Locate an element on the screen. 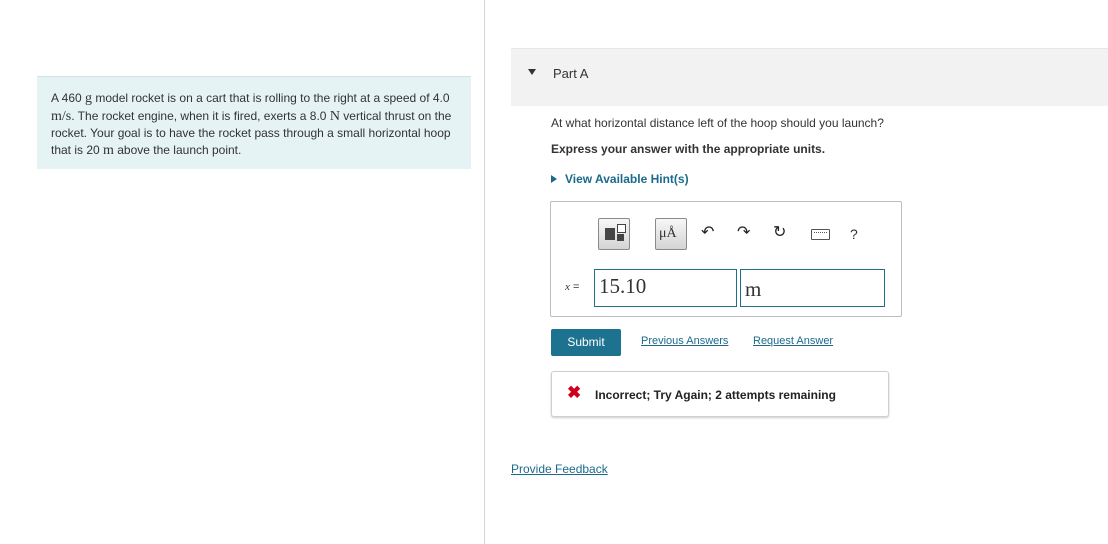 The image size is (1108, 544). submit-button: Submit is located at coordinates (586, 342).